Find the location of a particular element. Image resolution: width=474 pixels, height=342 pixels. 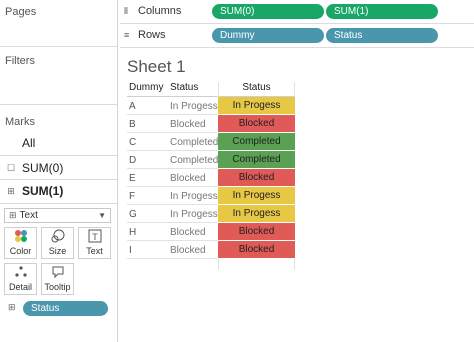

marks-item-label: All is located at coordinates (29, 143).